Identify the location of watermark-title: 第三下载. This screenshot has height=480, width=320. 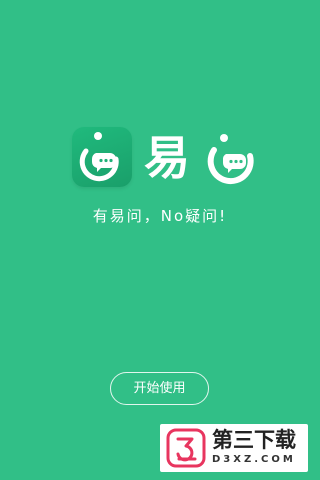
(254, 440).